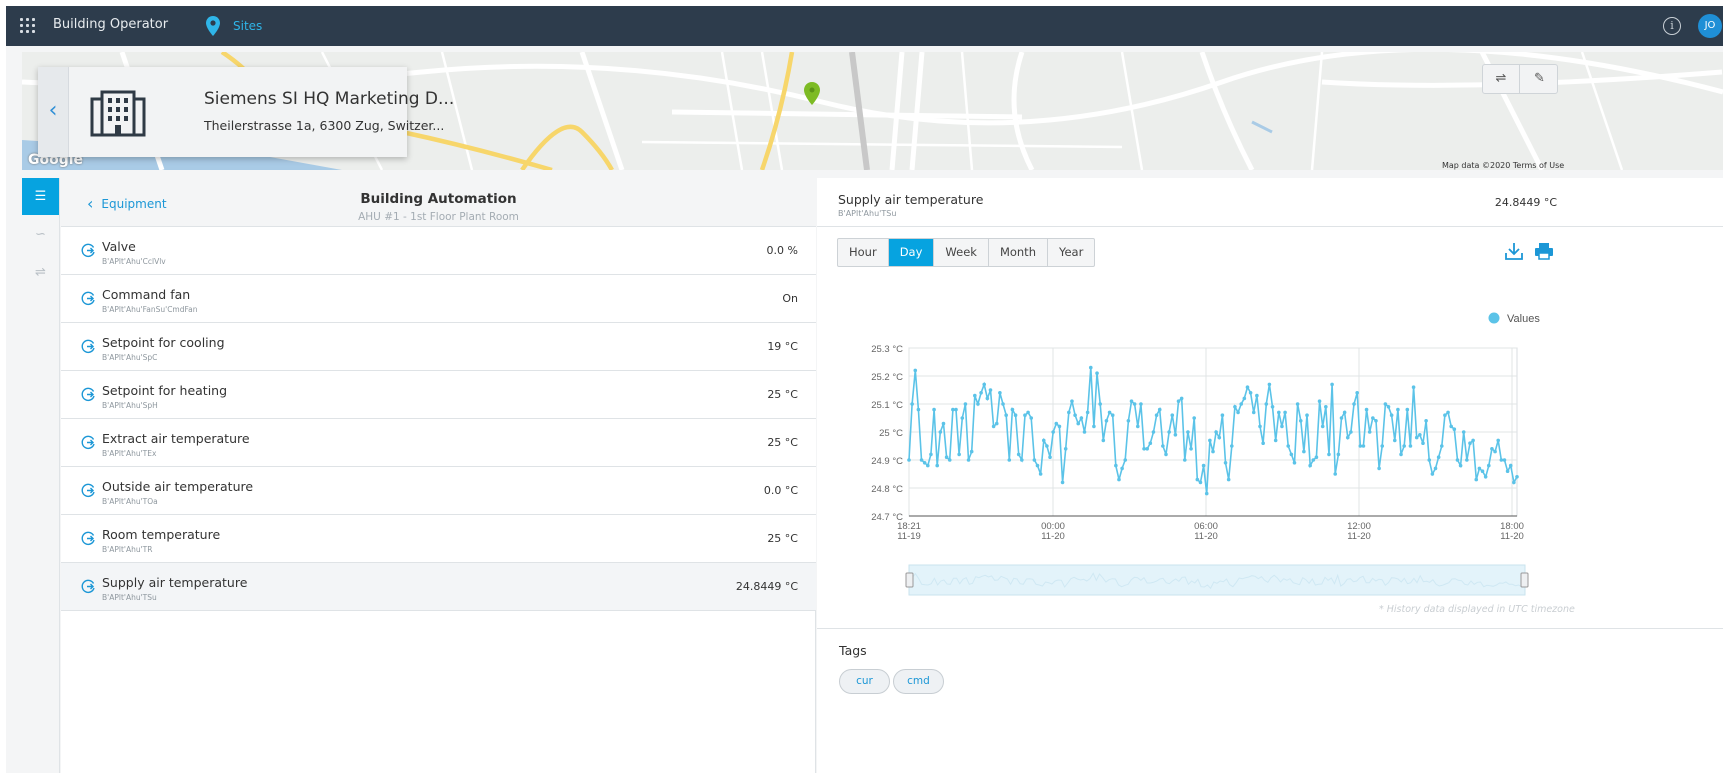 The image size is (1723, 773). Describe the element at coordinates (1514, 251) in the screenshot. I see `download-icon` at that location.